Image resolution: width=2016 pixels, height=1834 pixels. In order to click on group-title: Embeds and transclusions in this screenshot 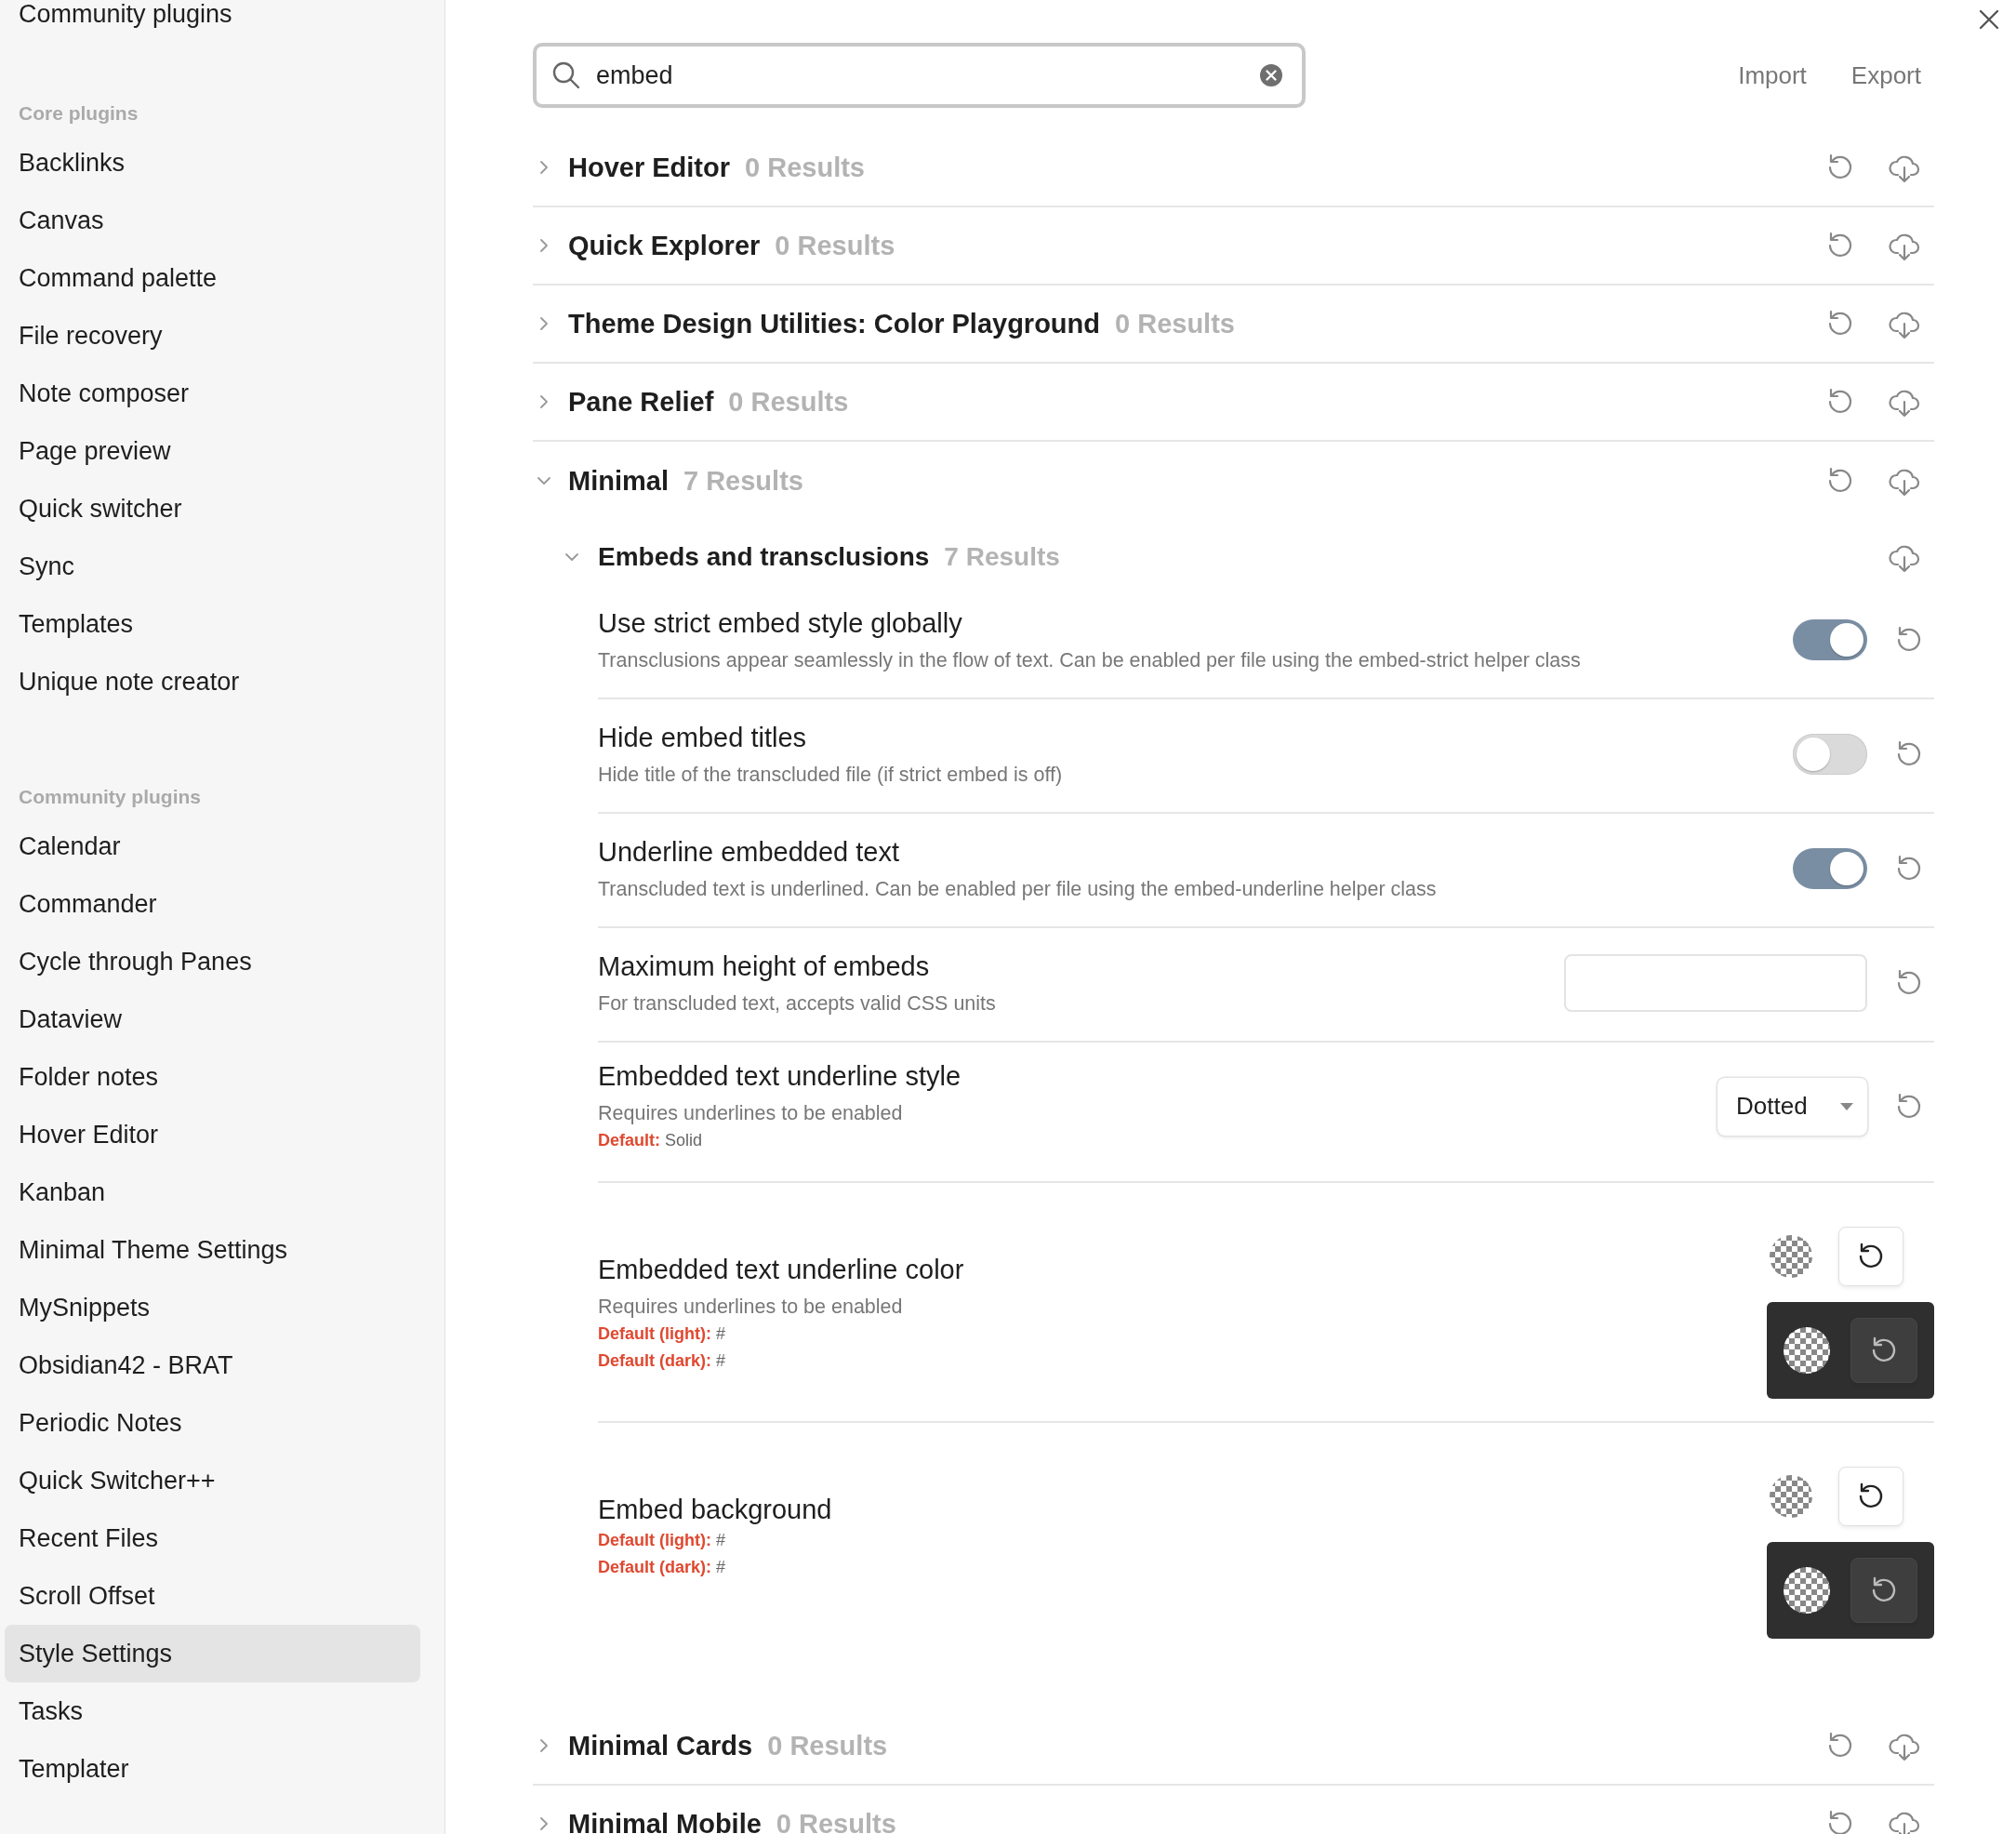, I will do `click(764, 557)`.